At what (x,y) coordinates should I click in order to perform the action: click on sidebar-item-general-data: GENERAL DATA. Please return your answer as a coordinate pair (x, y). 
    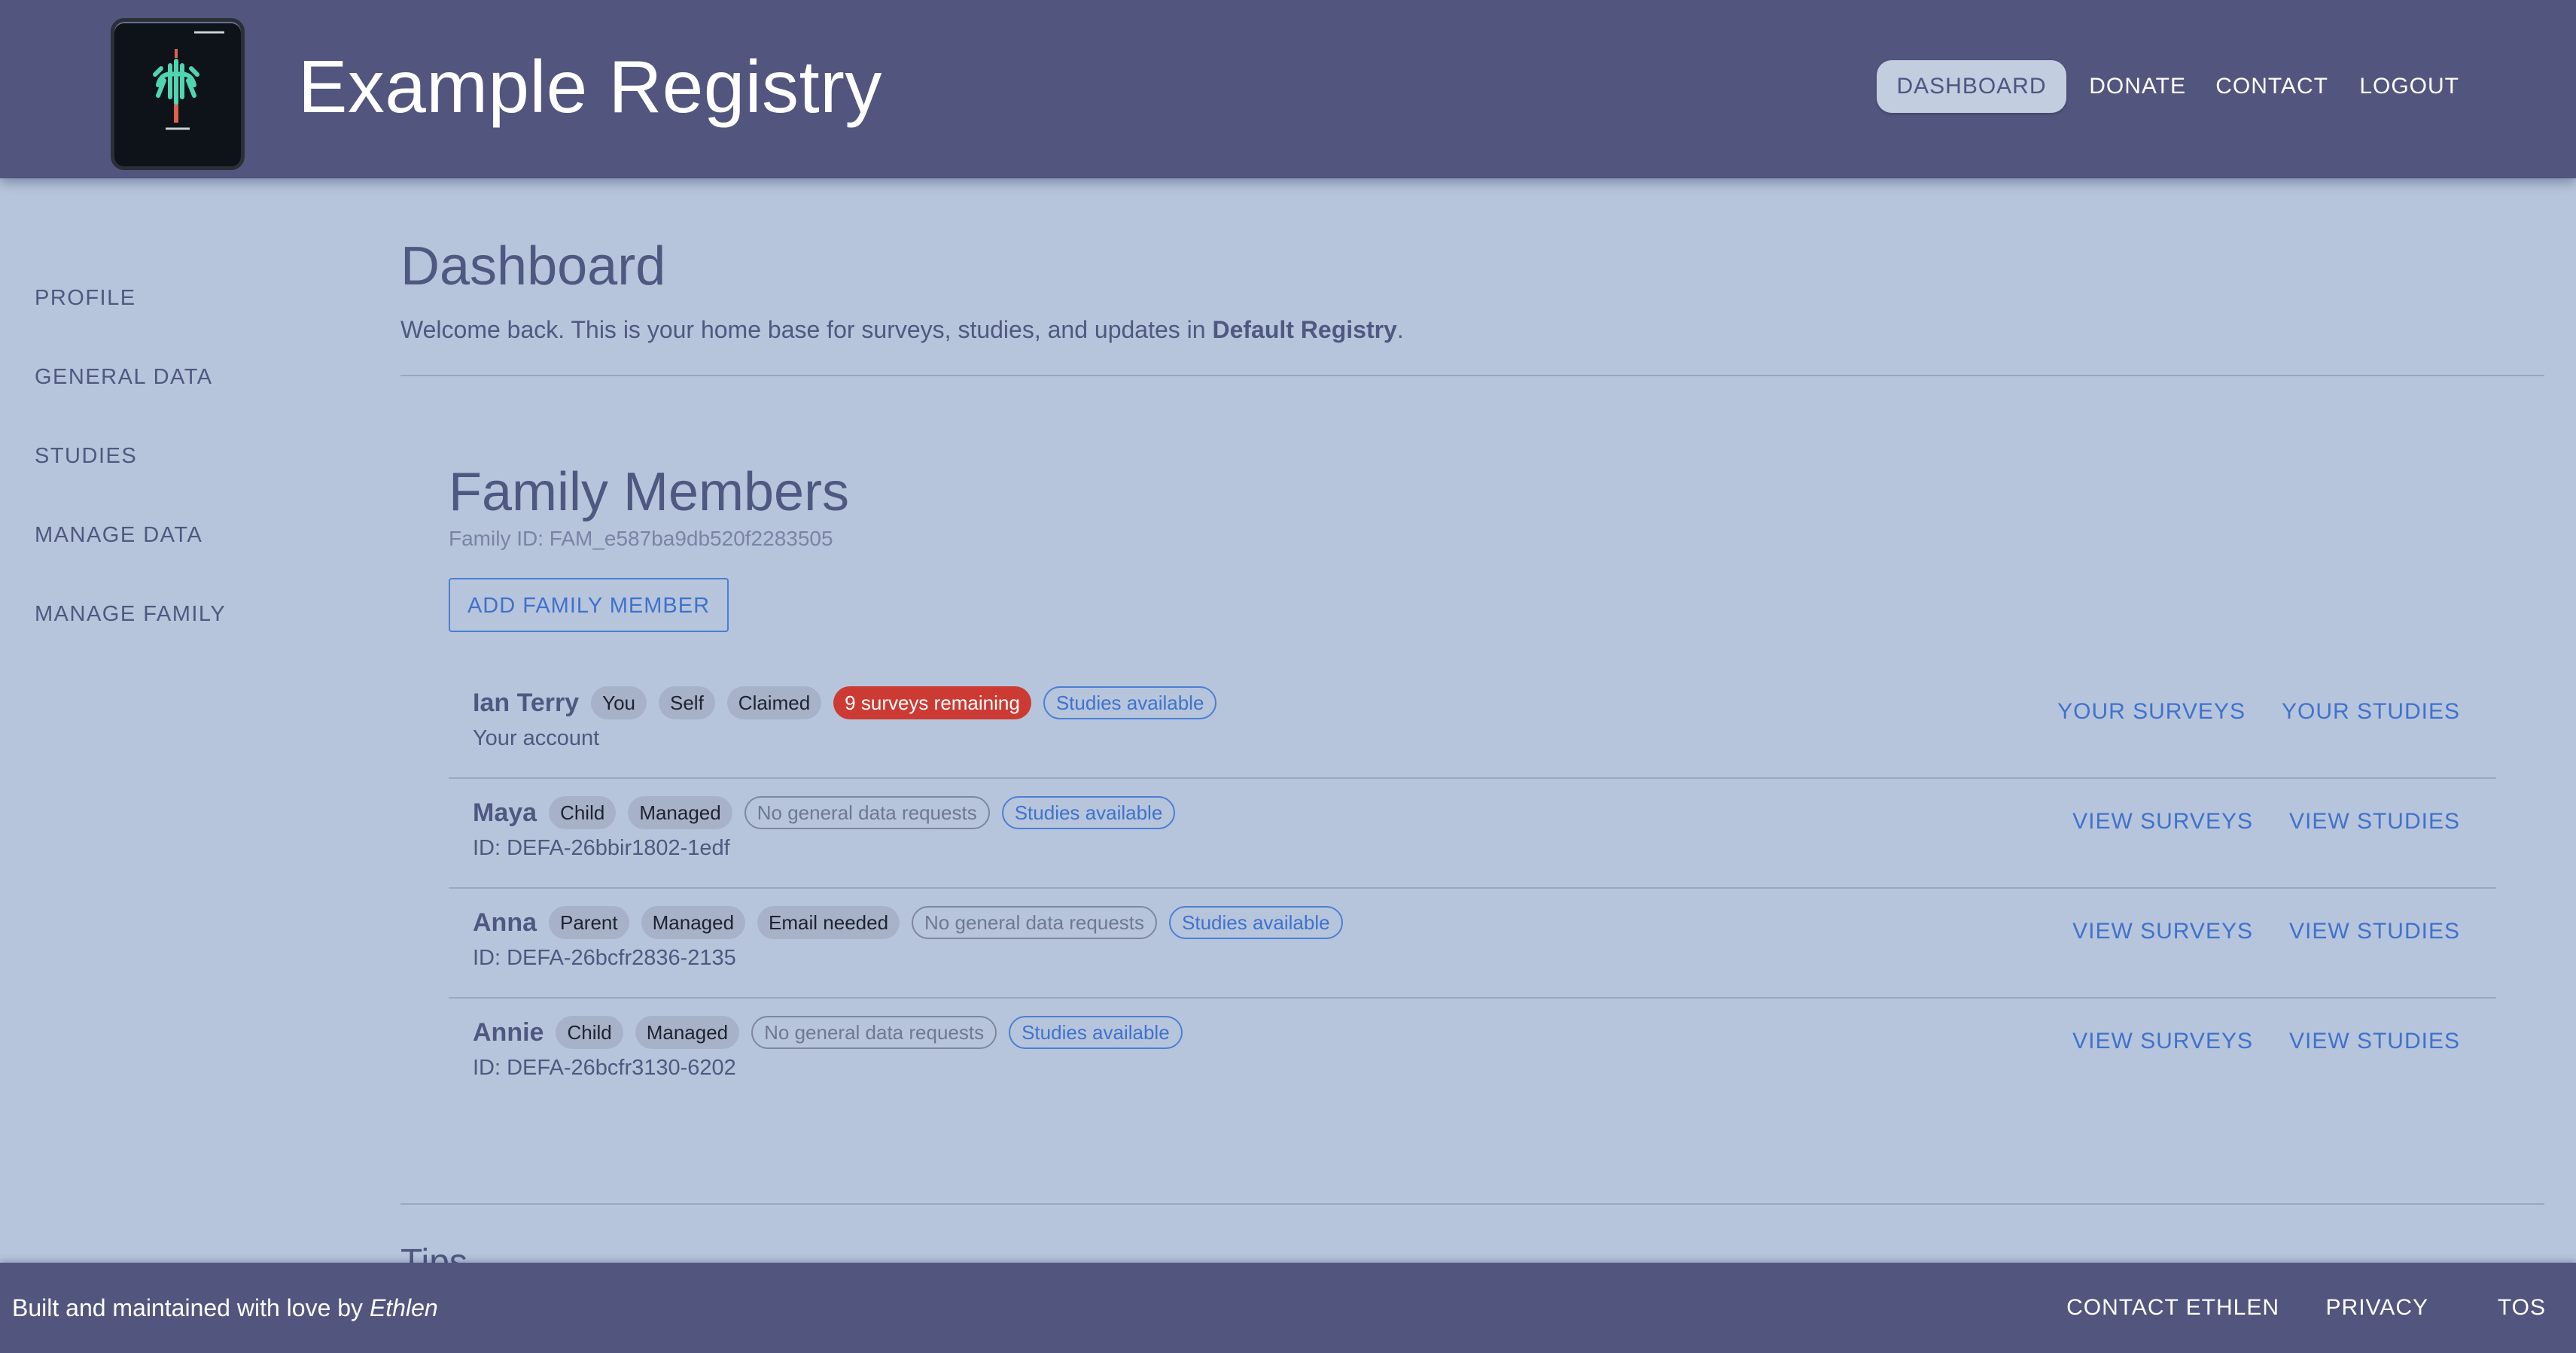
    Looking at the image, I should click on (130, 404).